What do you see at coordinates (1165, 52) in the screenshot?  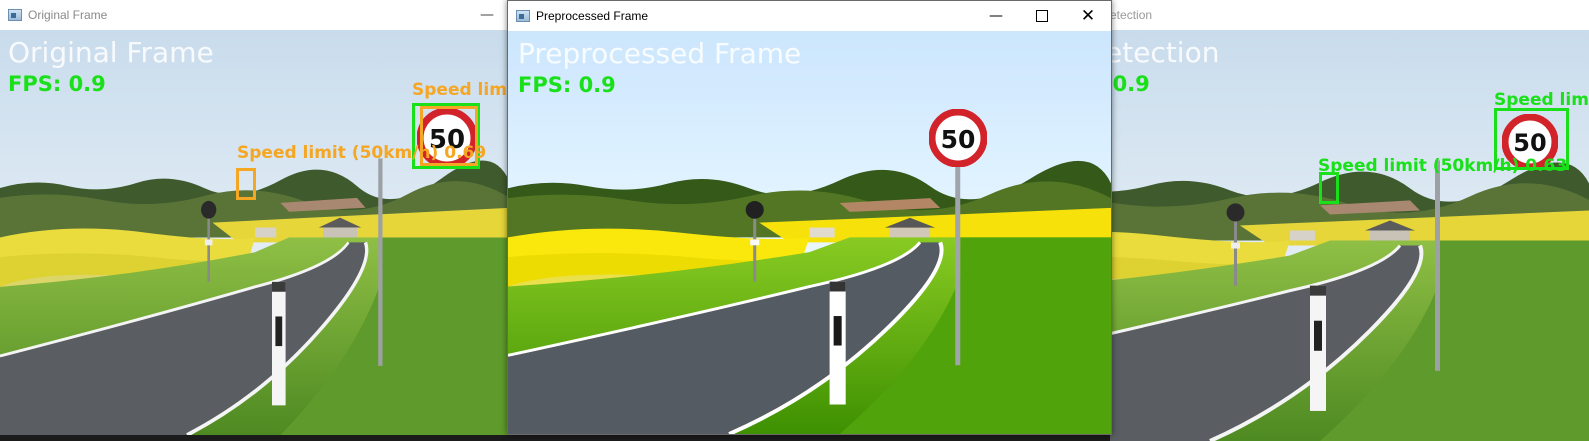 I see `overlay-title: Final Detection` at bounding box center [1165, 52].